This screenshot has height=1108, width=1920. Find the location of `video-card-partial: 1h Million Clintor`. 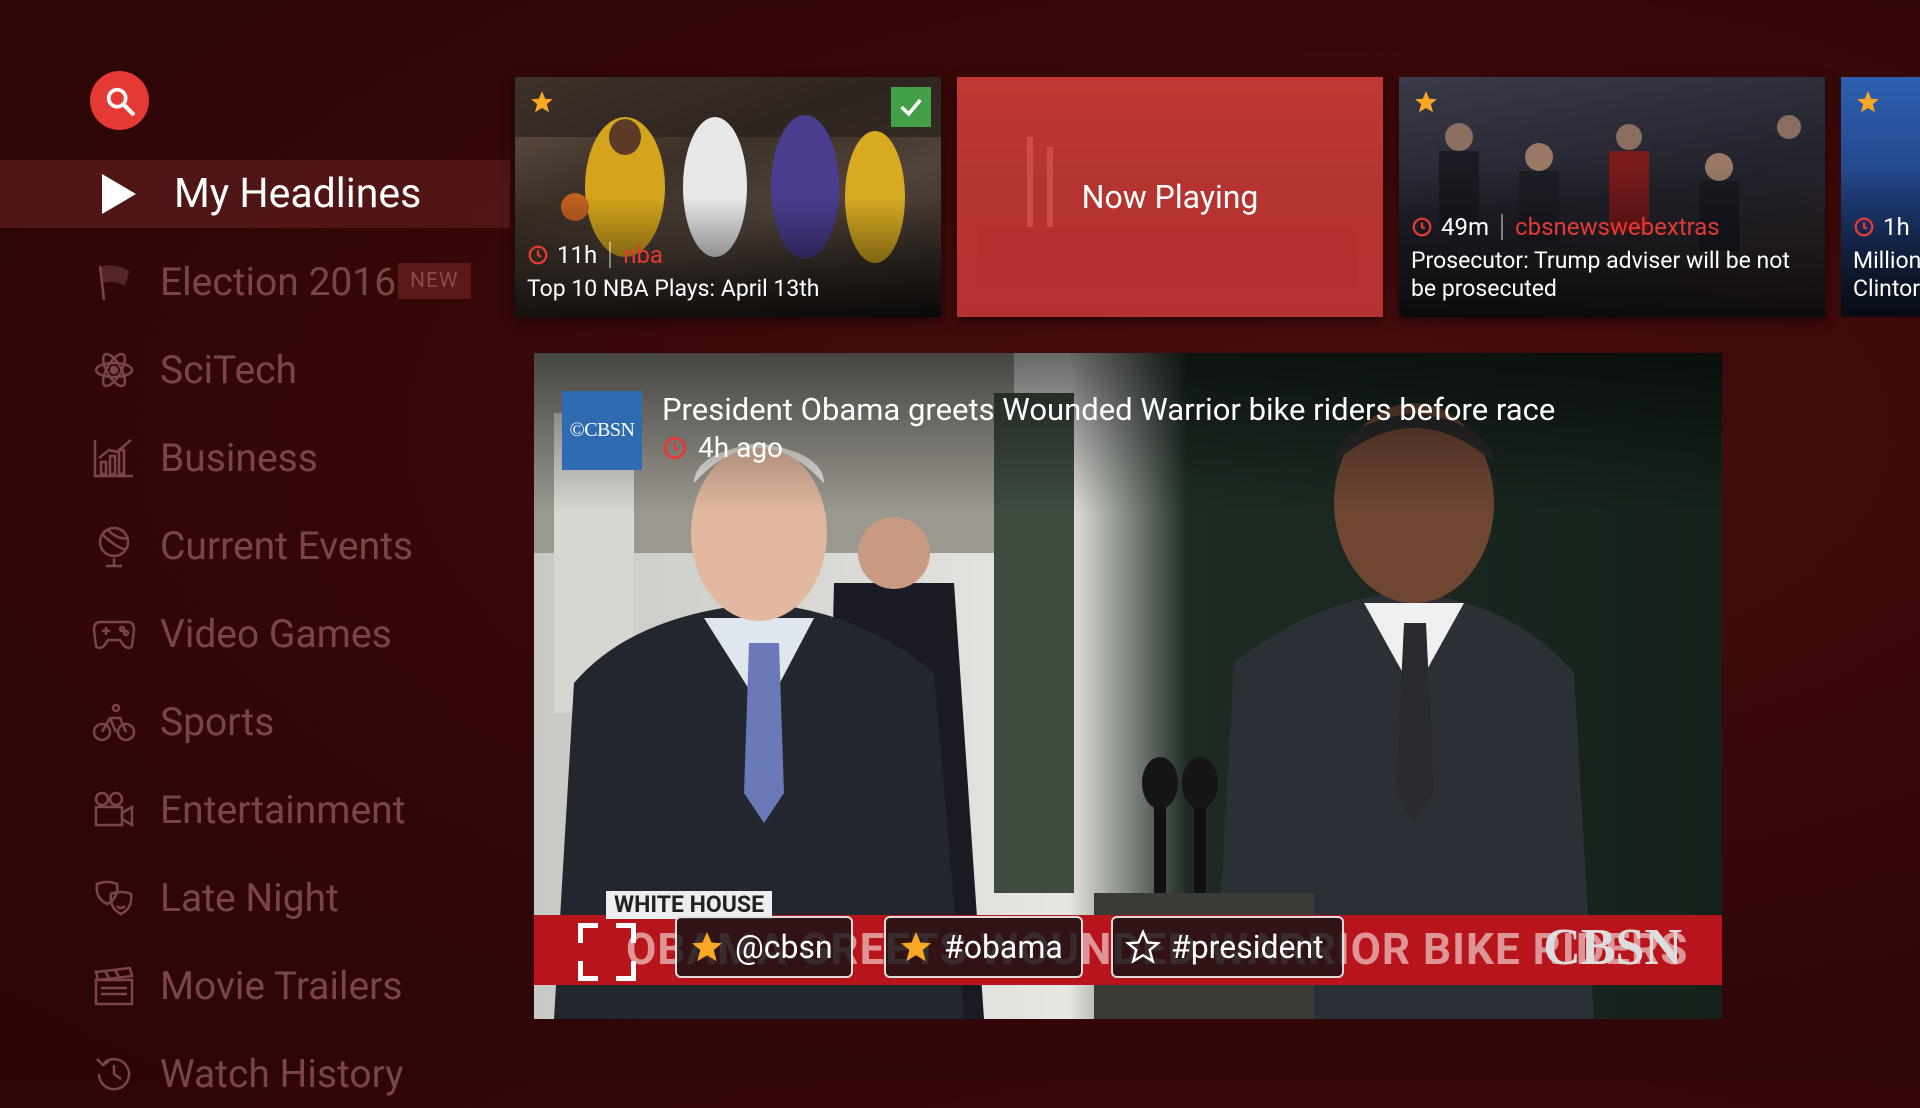

video-card-partial: 1h Million Clintor is located at coordinates (1880, 197).